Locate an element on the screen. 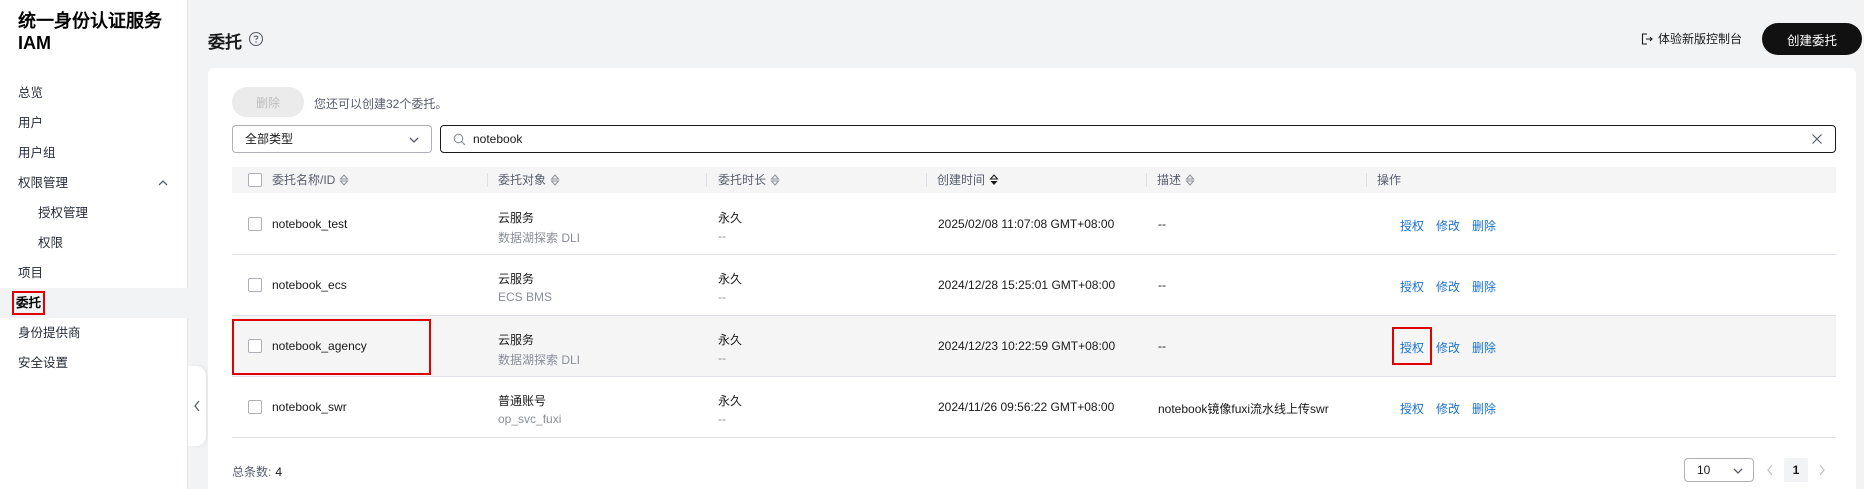  agency-name-link: notebook_ecs is located at coordinates (309, 285).